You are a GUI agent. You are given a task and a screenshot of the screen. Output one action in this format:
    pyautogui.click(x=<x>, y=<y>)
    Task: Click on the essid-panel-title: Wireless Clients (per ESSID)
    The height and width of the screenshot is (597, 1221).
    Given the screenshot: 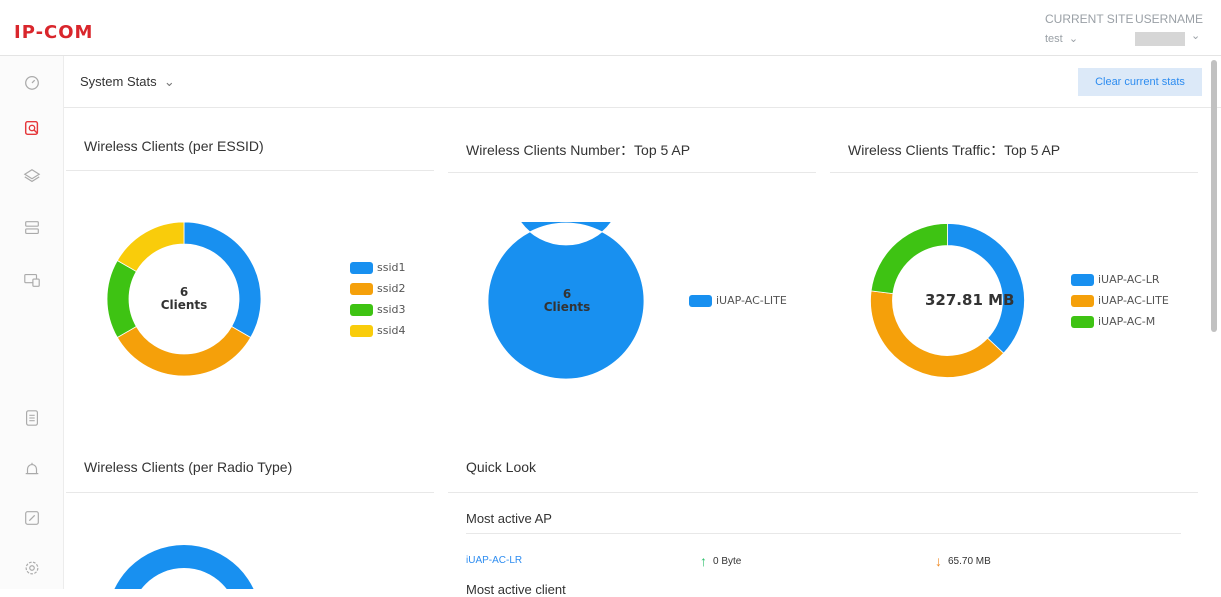 What is the action you would take?
    pyautogui.click(x=174, y=146)
    